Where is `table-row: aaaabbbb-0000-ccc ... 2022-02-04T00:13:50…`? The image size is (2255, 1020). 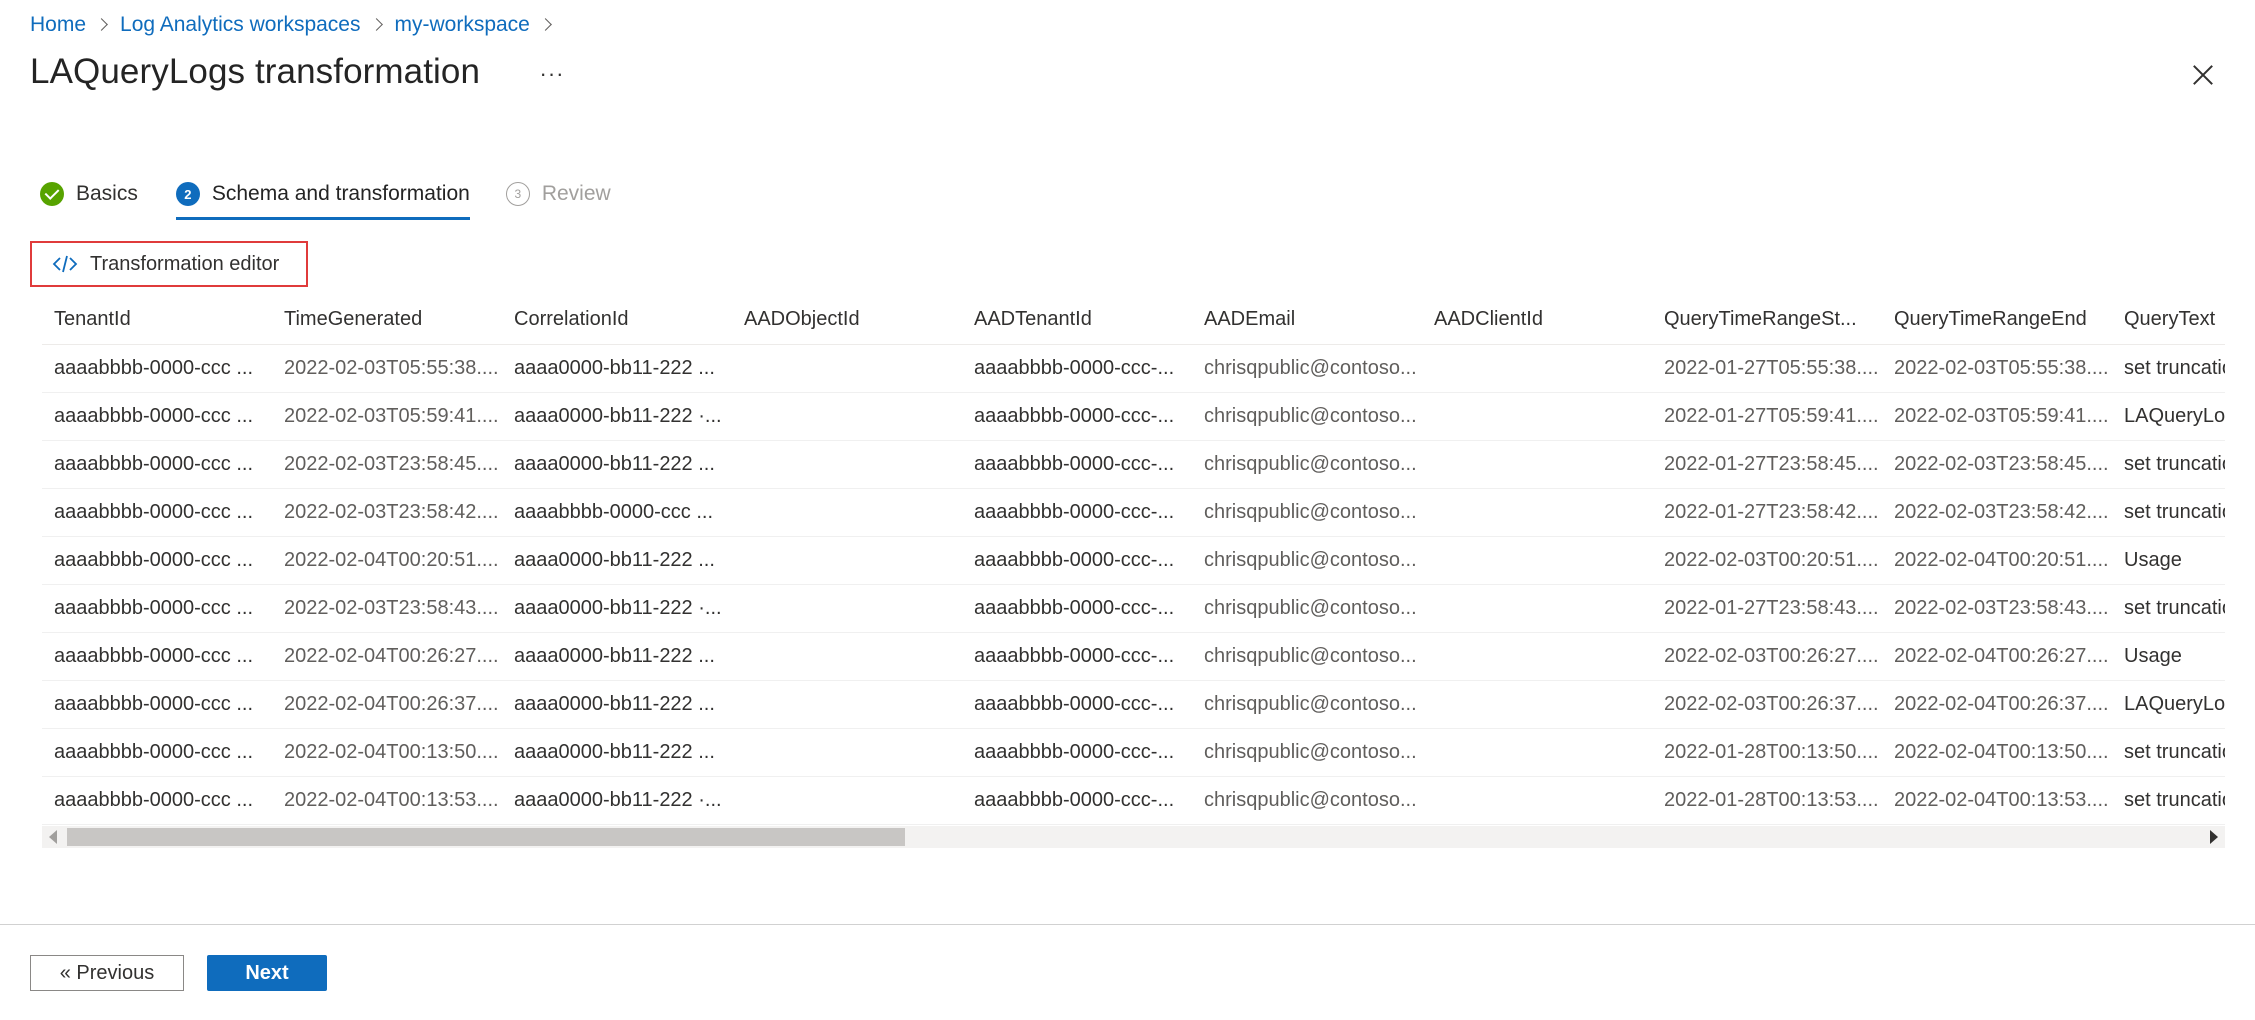
table-row: aaaabbbb-0000-ccc ... 2022-02-04T00:13:50… is located at coordinates (1133, 752).